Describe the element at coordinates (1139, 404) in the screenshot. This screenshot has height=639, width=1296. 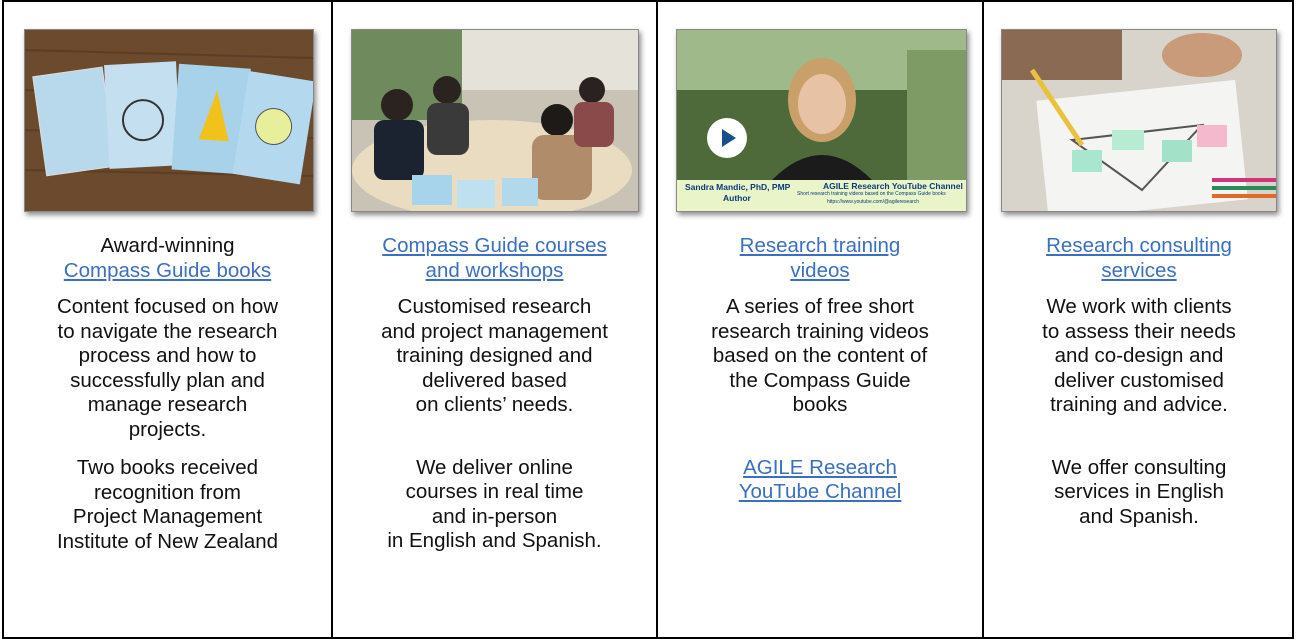
I see `consulting-desc-line: training and advice.` at that location.